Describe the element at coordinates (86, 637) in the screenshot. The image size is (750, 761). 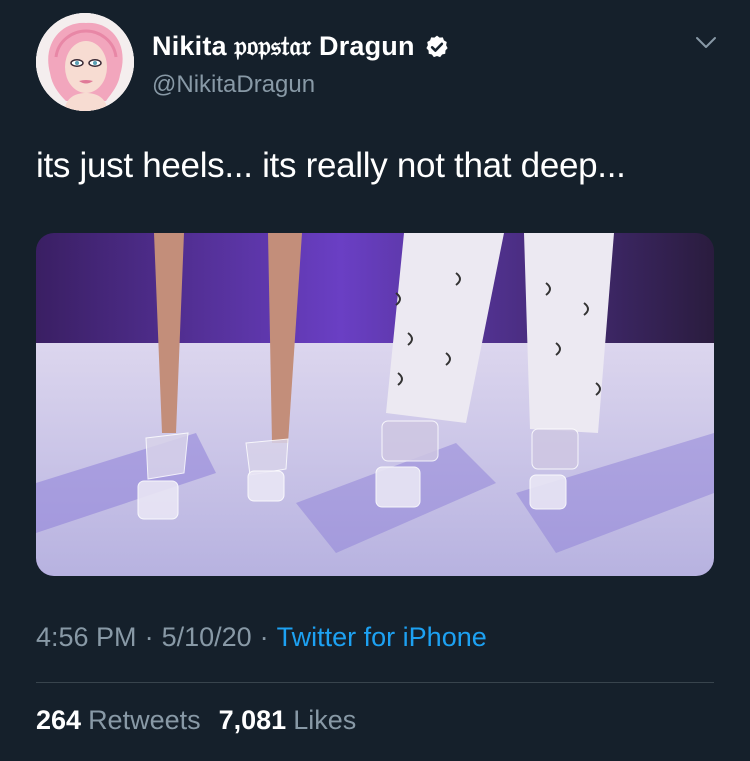
I see `tweet-time: 4:56 PM` at that location.